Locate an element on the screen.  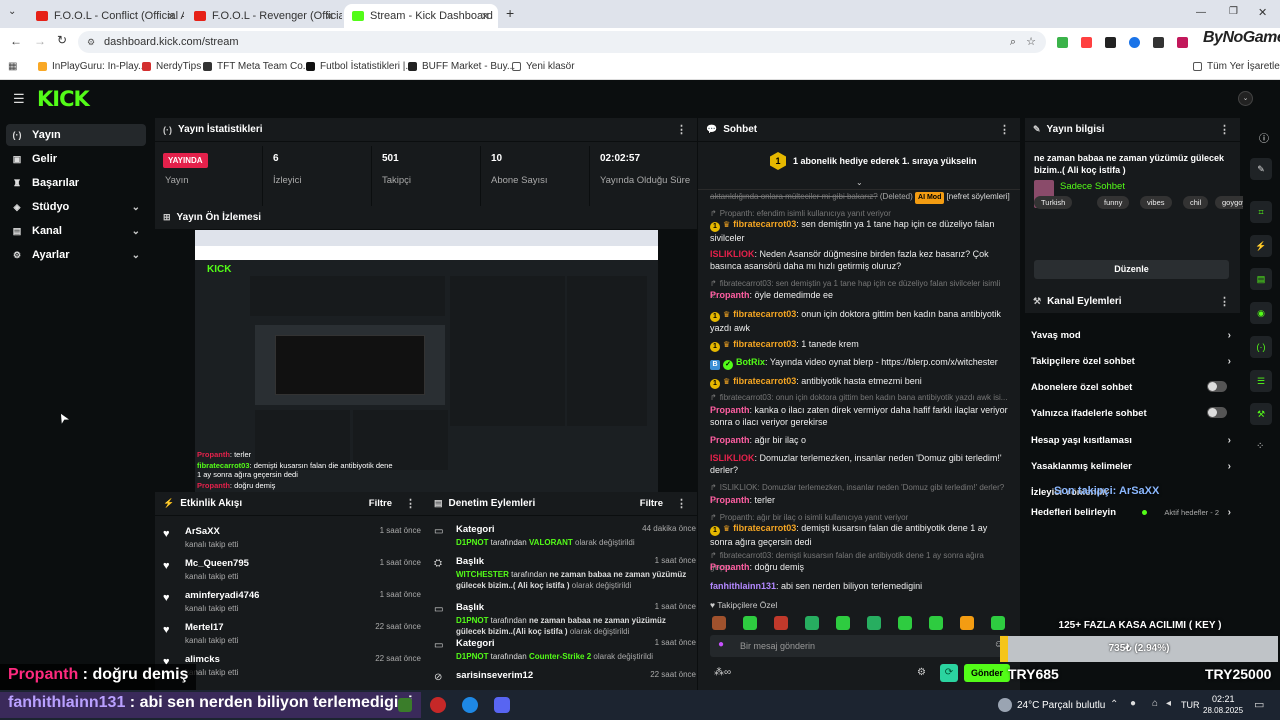
broadcast-rail-icon: (·) is located at coordinates (1261, 347).